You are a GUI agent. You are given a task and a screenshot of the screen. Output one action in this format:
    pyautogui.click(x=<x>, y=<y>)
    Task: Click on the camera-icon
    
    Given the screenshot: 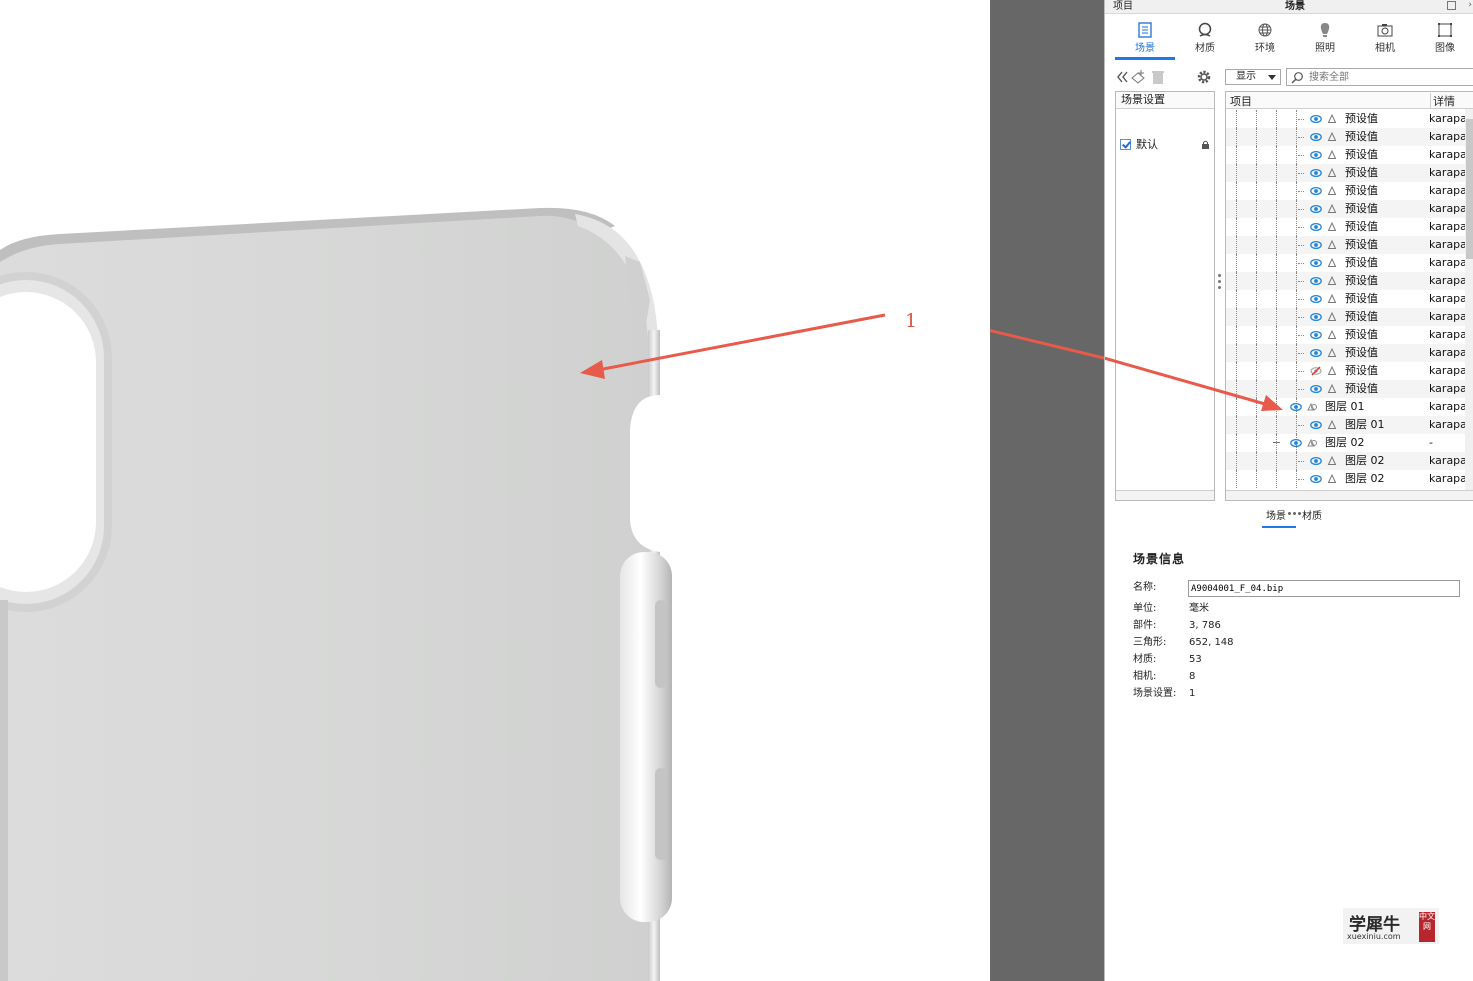 What is the action you would take?
    pyautogui.click(x=1385, y=30)
    